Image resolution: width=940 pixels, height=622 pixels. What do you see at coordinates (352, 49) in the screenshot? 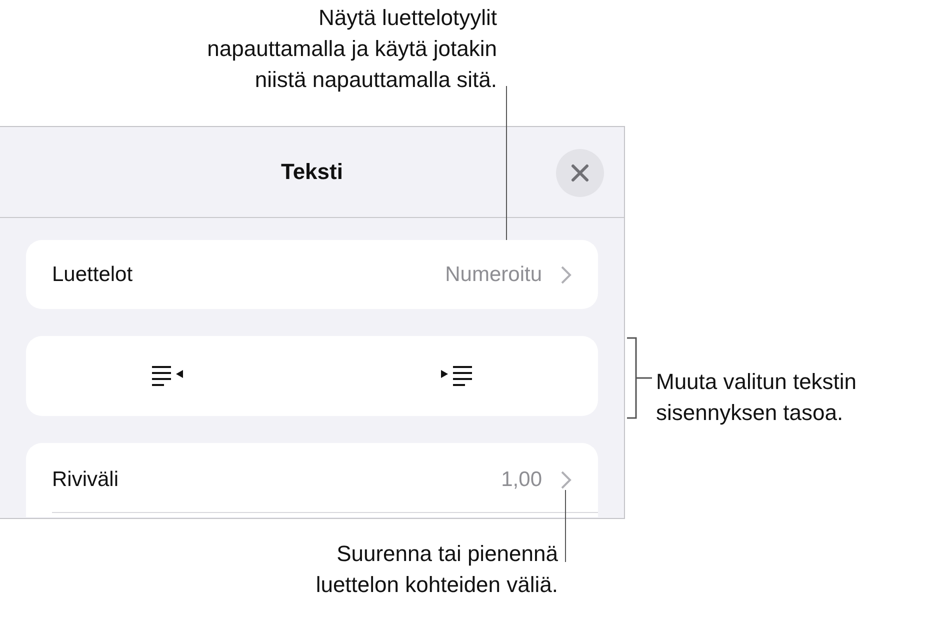
I see `callout-text: Näytä luettelotyylit napauttamalla ja käytä jotakin niistä napauttamalla sitä.` at bounding box center [352, 49].